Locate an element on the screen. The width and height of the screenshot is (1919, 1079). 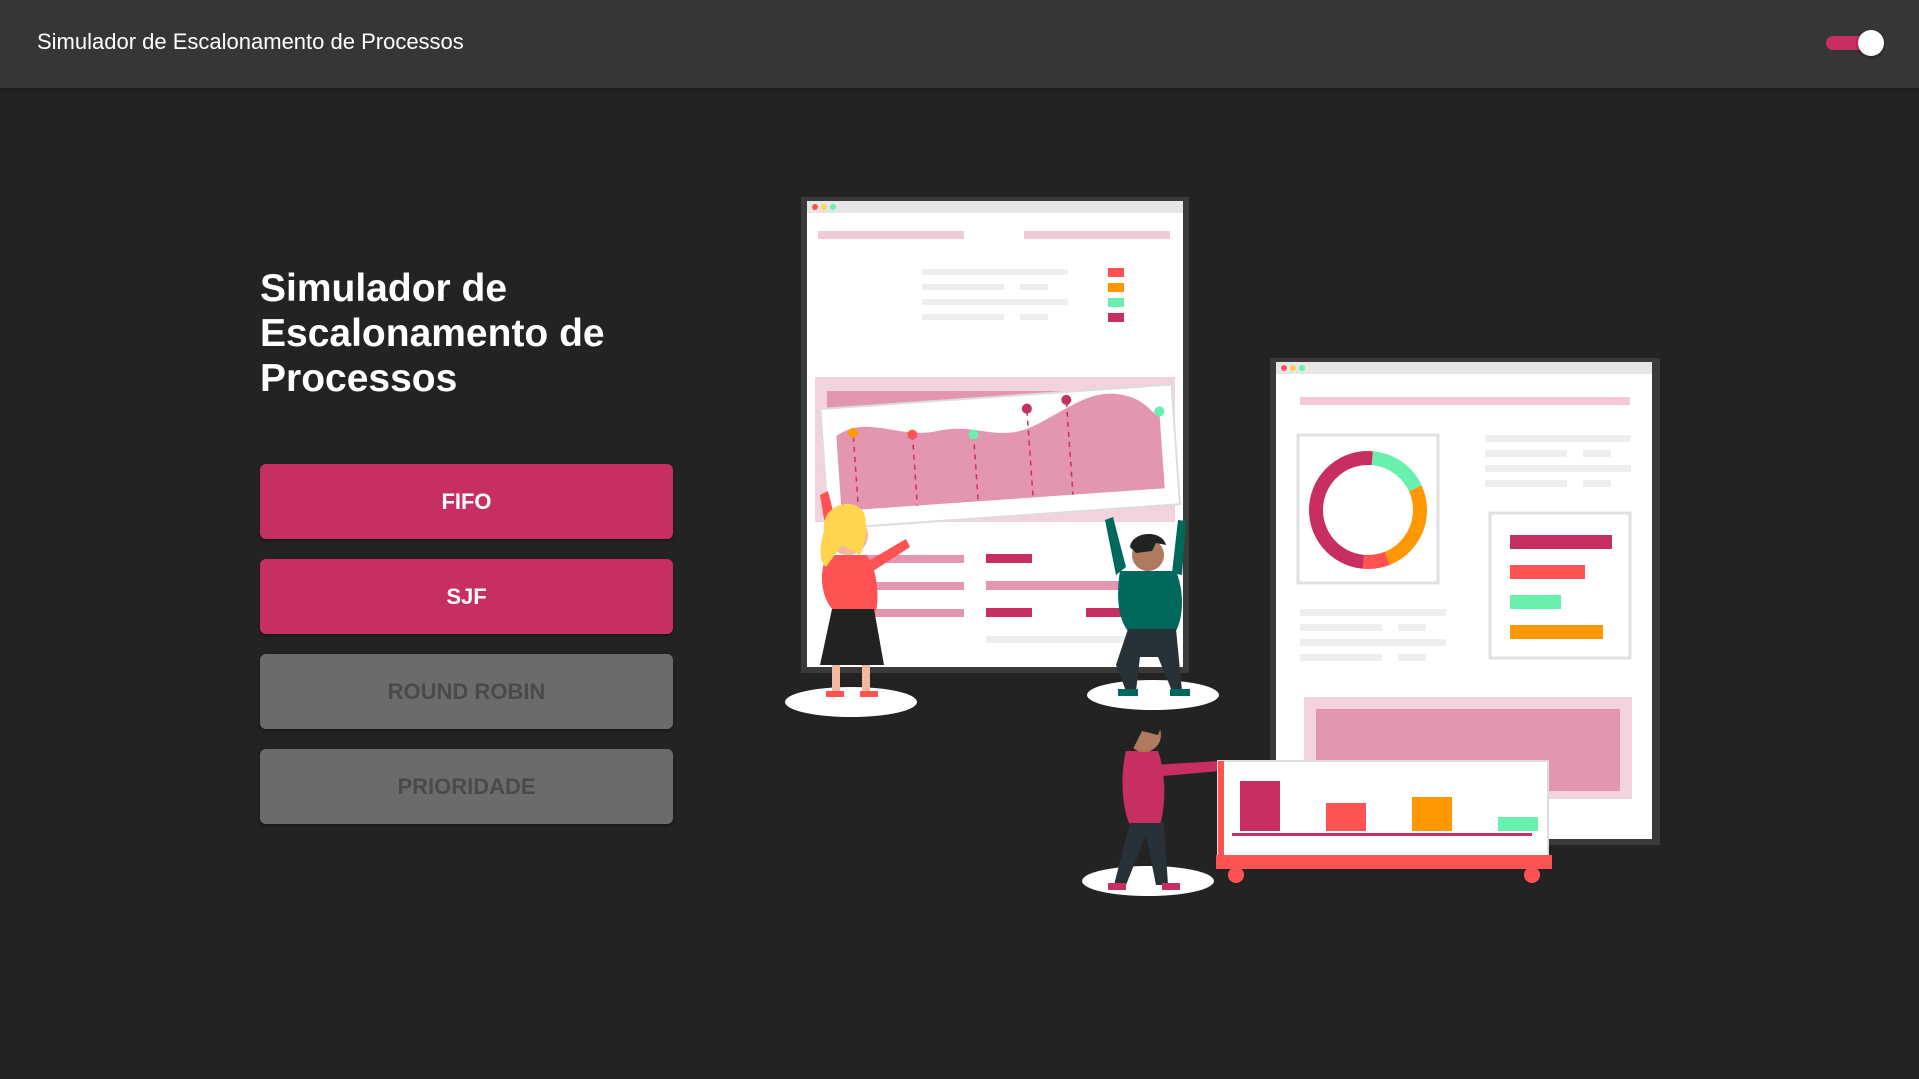
fifo-button: FIFO is located at coordinates (466, 501).